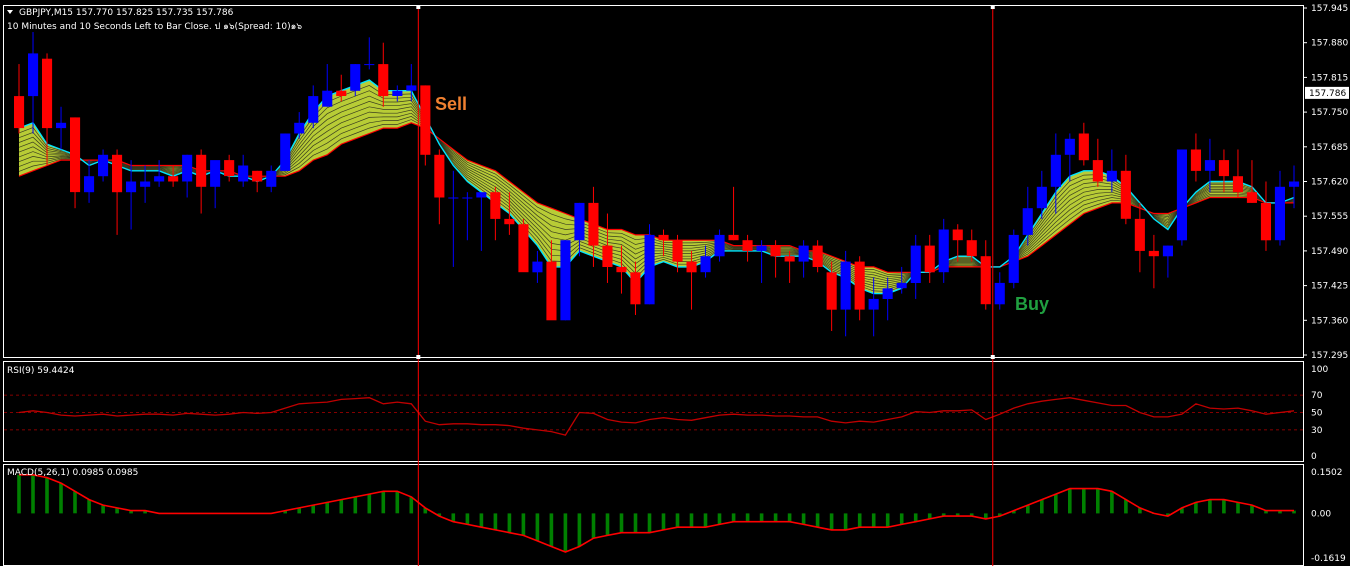 The height and width of the screenshot is (566, 1350). I want to click on price-tick-label: 157.685, so click(1329, 148).